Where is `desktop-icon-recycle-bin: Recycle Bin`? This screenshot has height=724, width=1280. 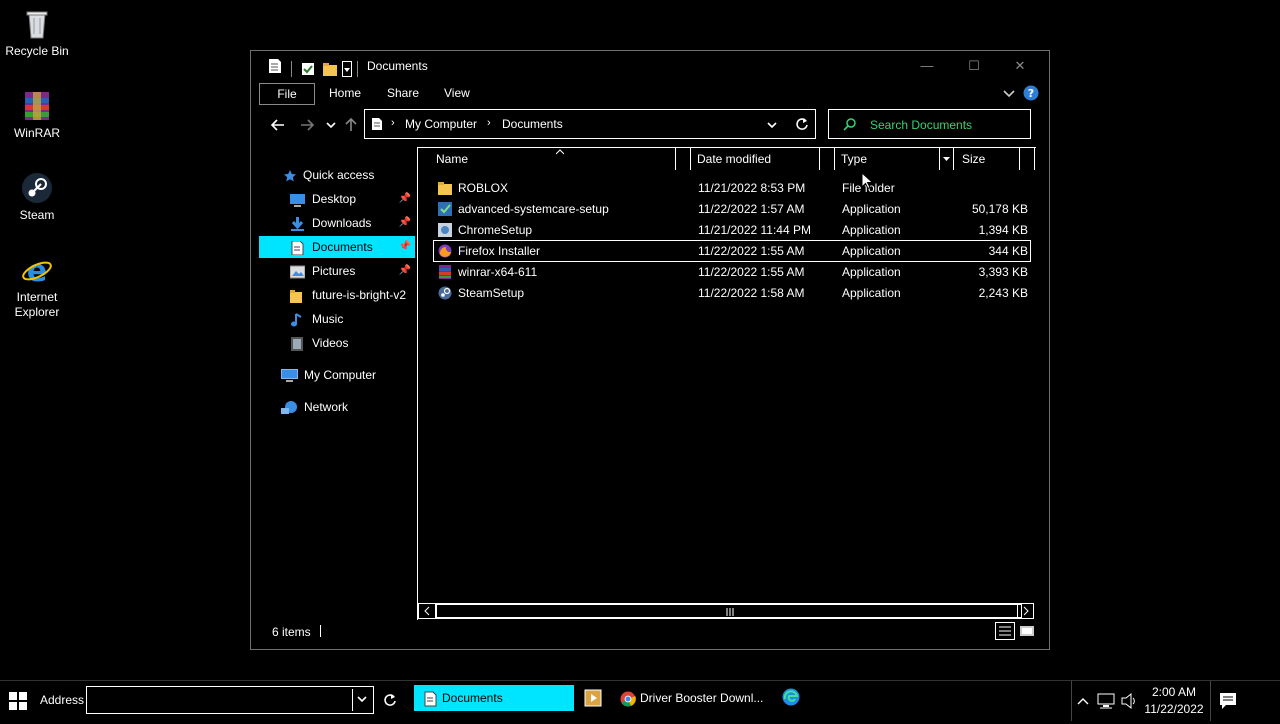
desktop-icon-recycle-bin: Recycle Bin is located at coordinates (37, 33).